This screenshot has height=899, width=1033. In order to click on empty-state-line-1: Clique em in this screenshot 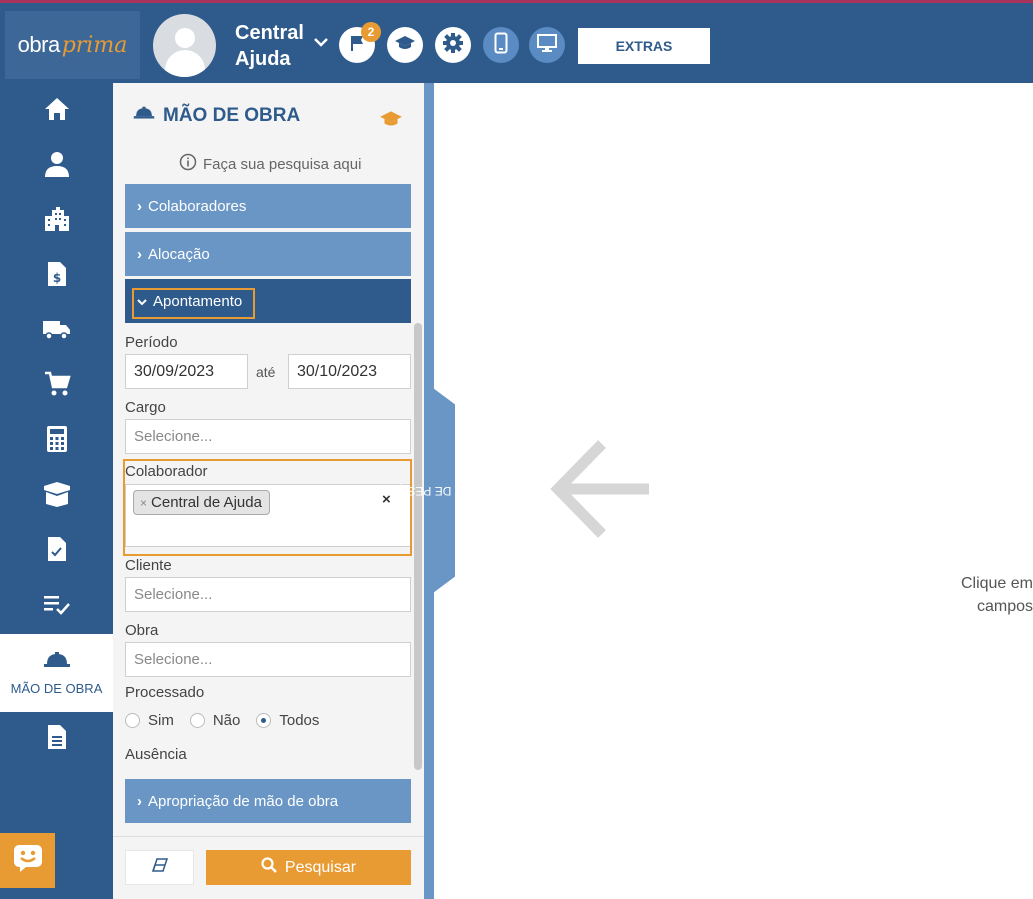, I will do `click(996, 583)`.